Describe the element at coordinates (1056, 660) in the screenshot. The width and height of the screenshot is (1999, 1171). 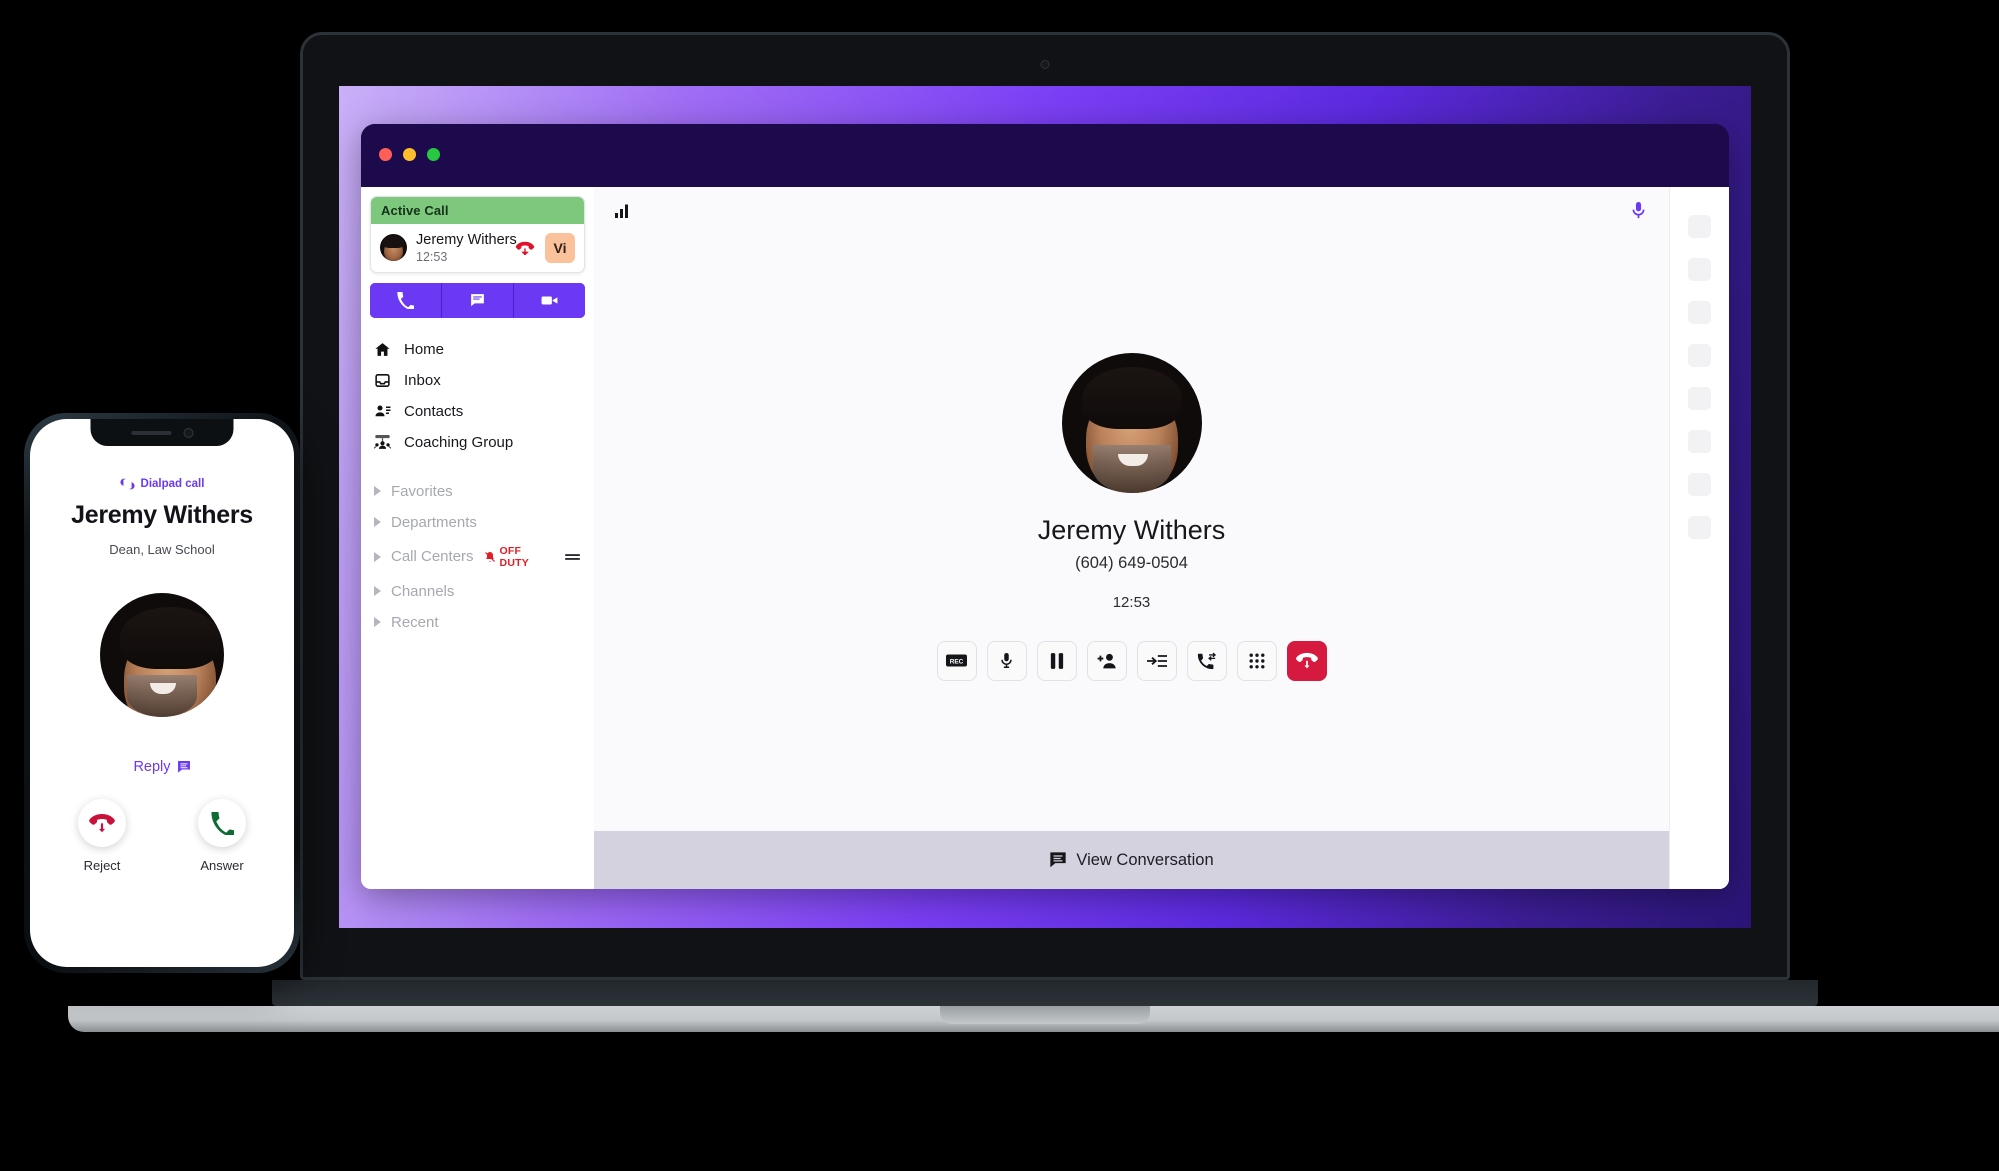
I see `hold-button` at that location.